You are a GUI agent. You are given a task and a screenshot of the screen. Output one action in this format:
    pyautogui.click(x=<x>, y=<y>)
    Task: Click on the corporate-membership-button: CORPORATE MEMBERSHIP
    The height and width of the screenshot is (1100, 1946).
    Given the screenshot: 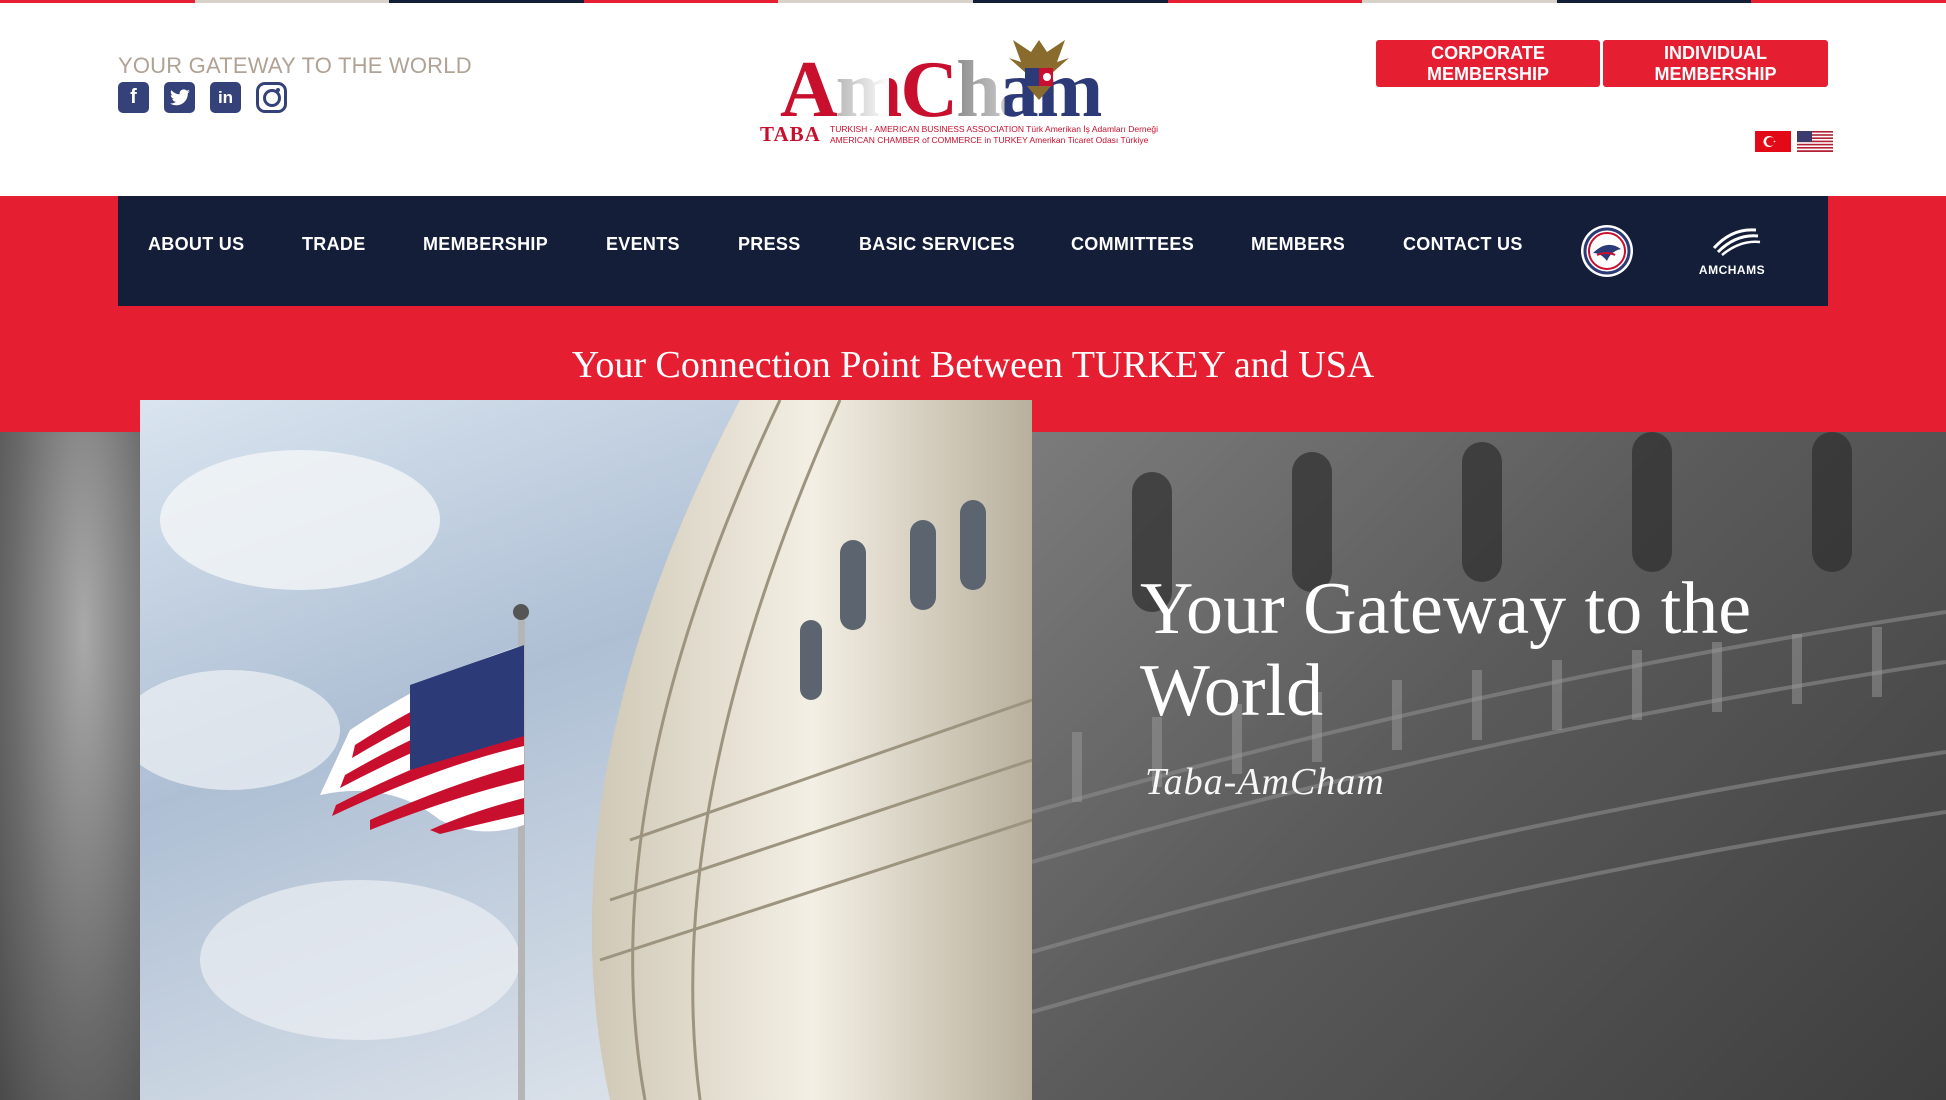 What is the action you would take?
    pyautogui.click(x=1488, y=63)
    